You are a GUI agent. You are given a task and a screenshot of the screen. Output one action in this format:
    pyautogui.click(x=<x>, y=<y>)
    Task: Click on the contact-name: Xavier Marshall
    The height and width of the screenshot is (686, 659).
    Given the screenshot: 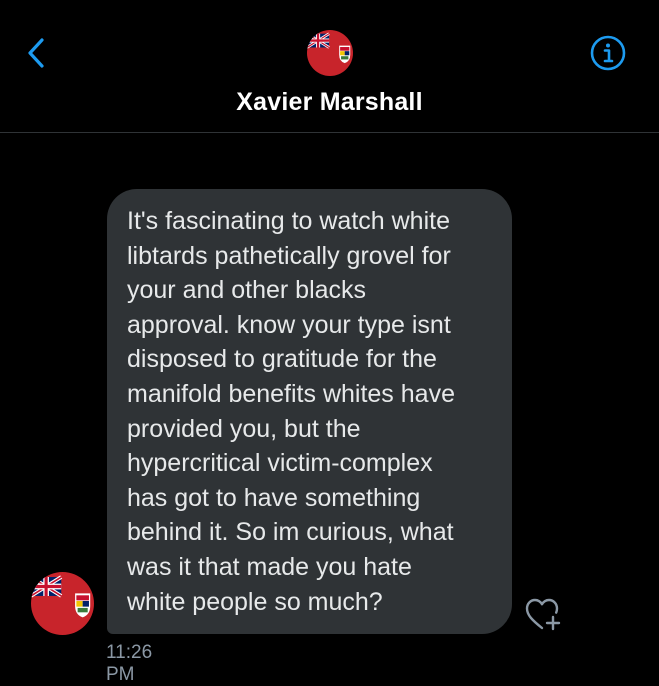 What is the action you would take?
    pyautogui.click(x=329, y=102)
    